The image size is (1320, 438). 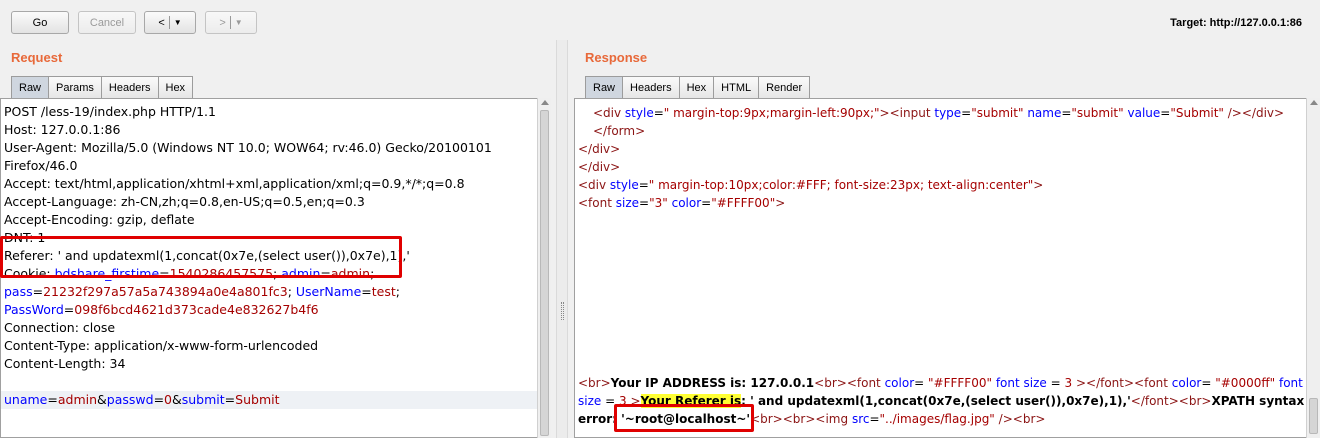 What do you see at coordinates (658, 203) in the screenshot?
I see `attr-value: "3"` at bounding box center [658, 203].